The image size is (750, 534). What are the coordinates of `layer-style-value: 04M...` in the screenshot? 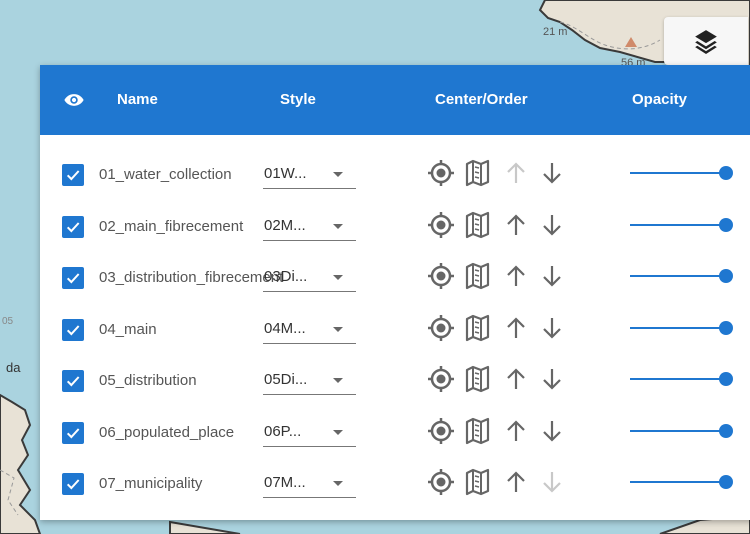 It's located at (285, 328).